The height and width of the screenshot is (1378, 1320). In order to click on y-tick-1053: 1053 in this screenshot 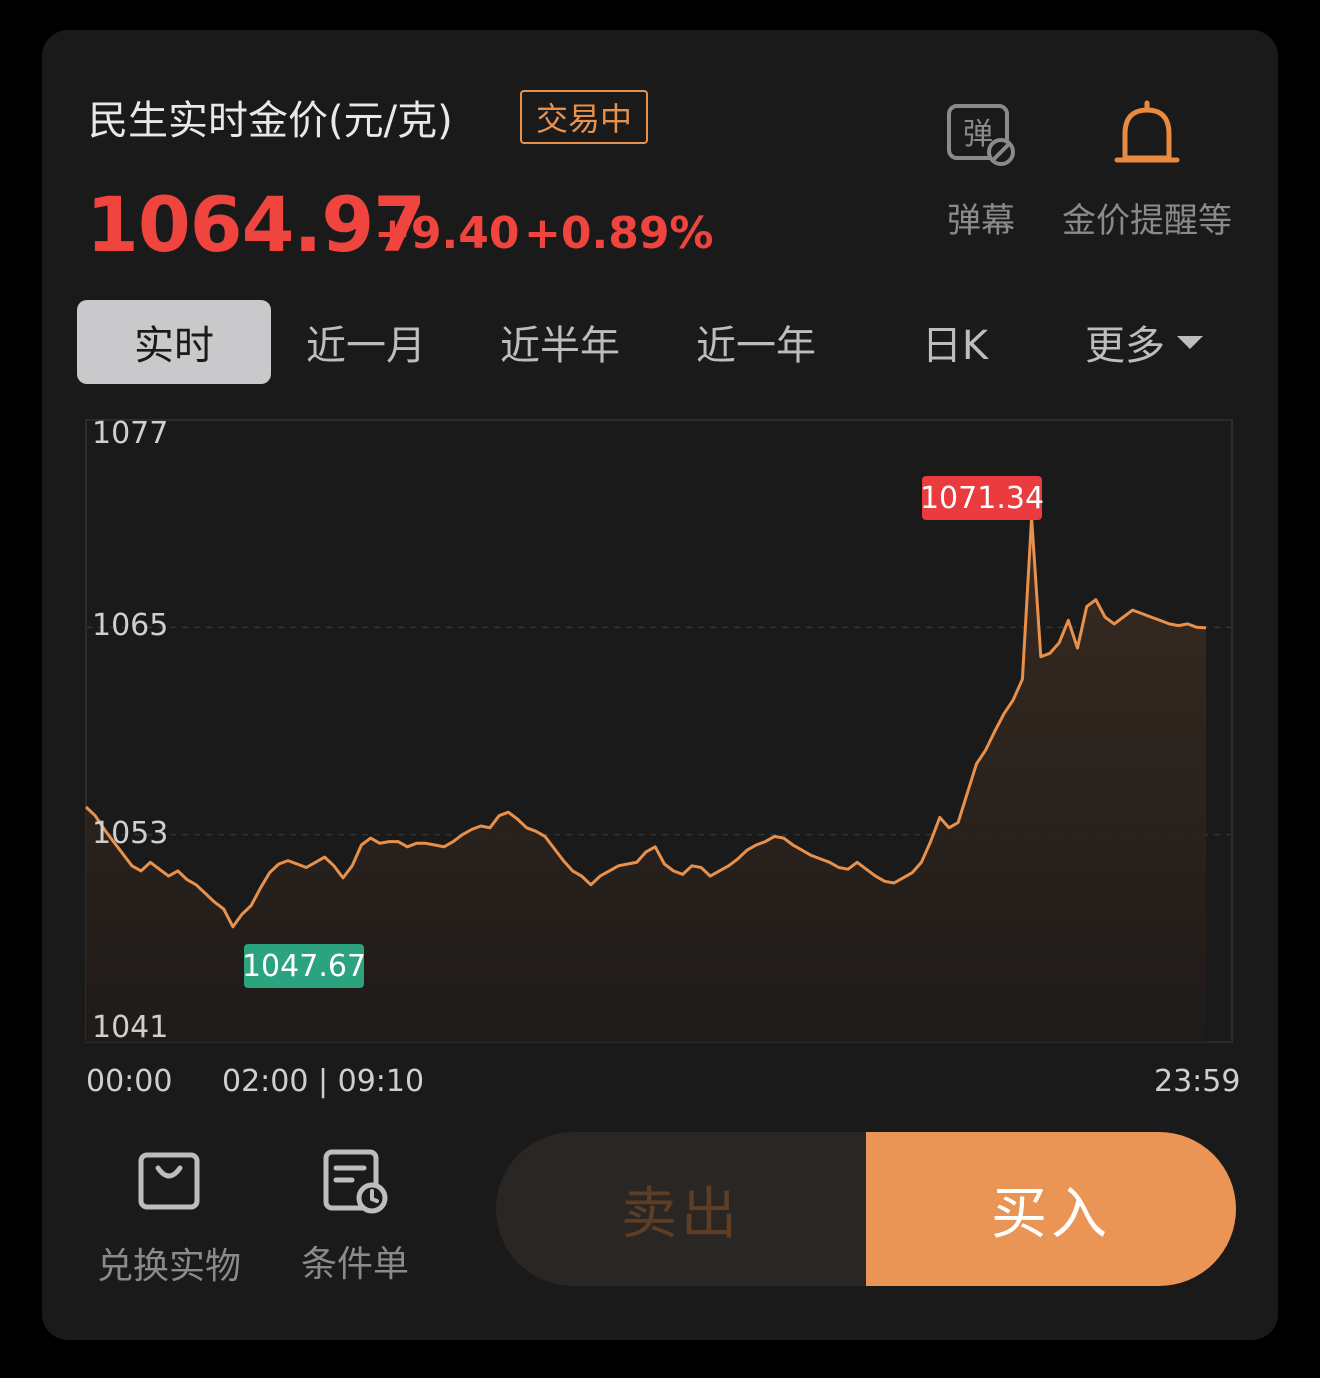, I will do `click(130, 833)`.